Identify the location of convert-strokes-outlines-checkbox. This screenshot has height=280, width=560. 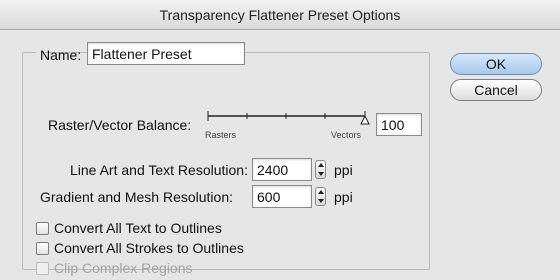
(42, 248).